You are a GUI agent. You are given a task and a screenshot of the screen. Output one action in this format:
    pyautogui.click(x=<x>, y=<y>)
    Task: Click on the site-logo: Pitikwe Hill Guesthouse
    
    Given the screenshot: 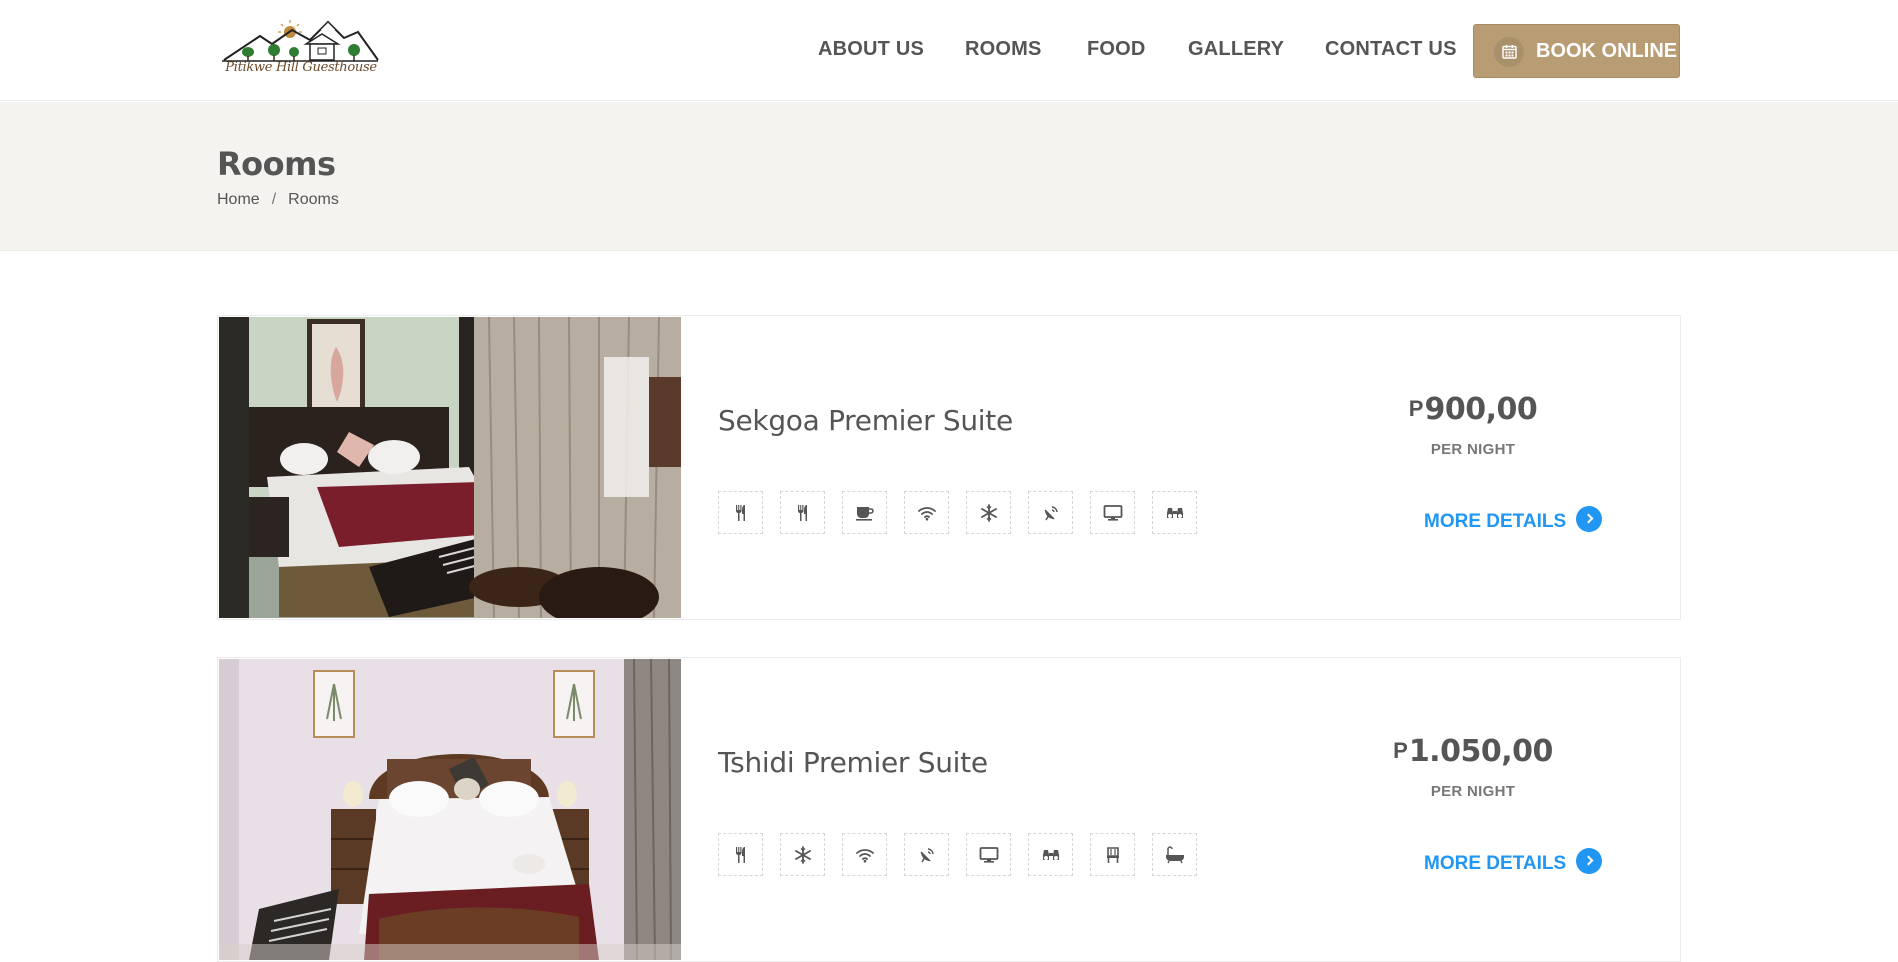 What is the action you would take?
    pyautogui.click(x=300, y=51)
    